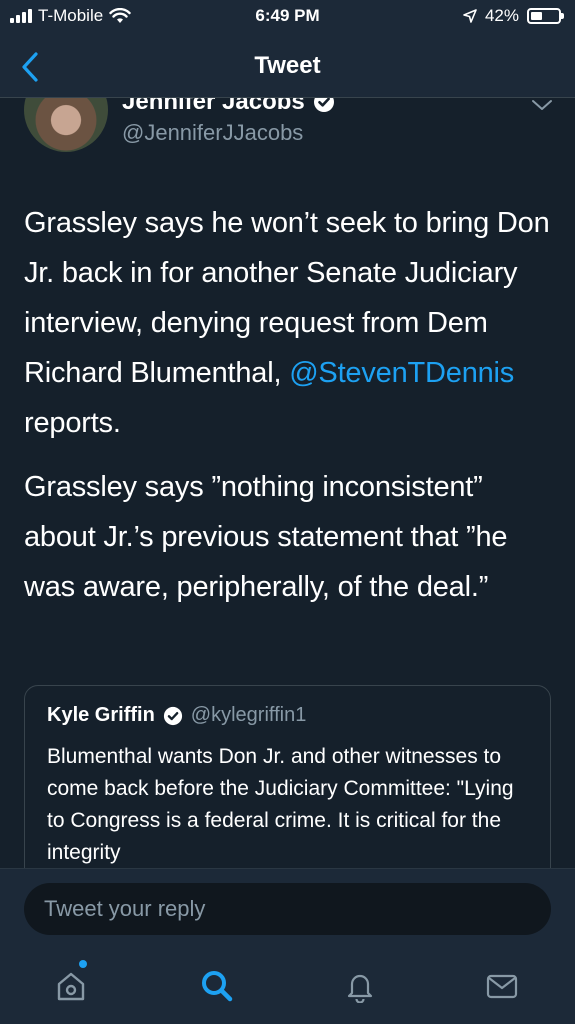 This screenshot has height=1024, width=575. I want to click on author-handle: @JenniferJJacobs, so click(212, 133).